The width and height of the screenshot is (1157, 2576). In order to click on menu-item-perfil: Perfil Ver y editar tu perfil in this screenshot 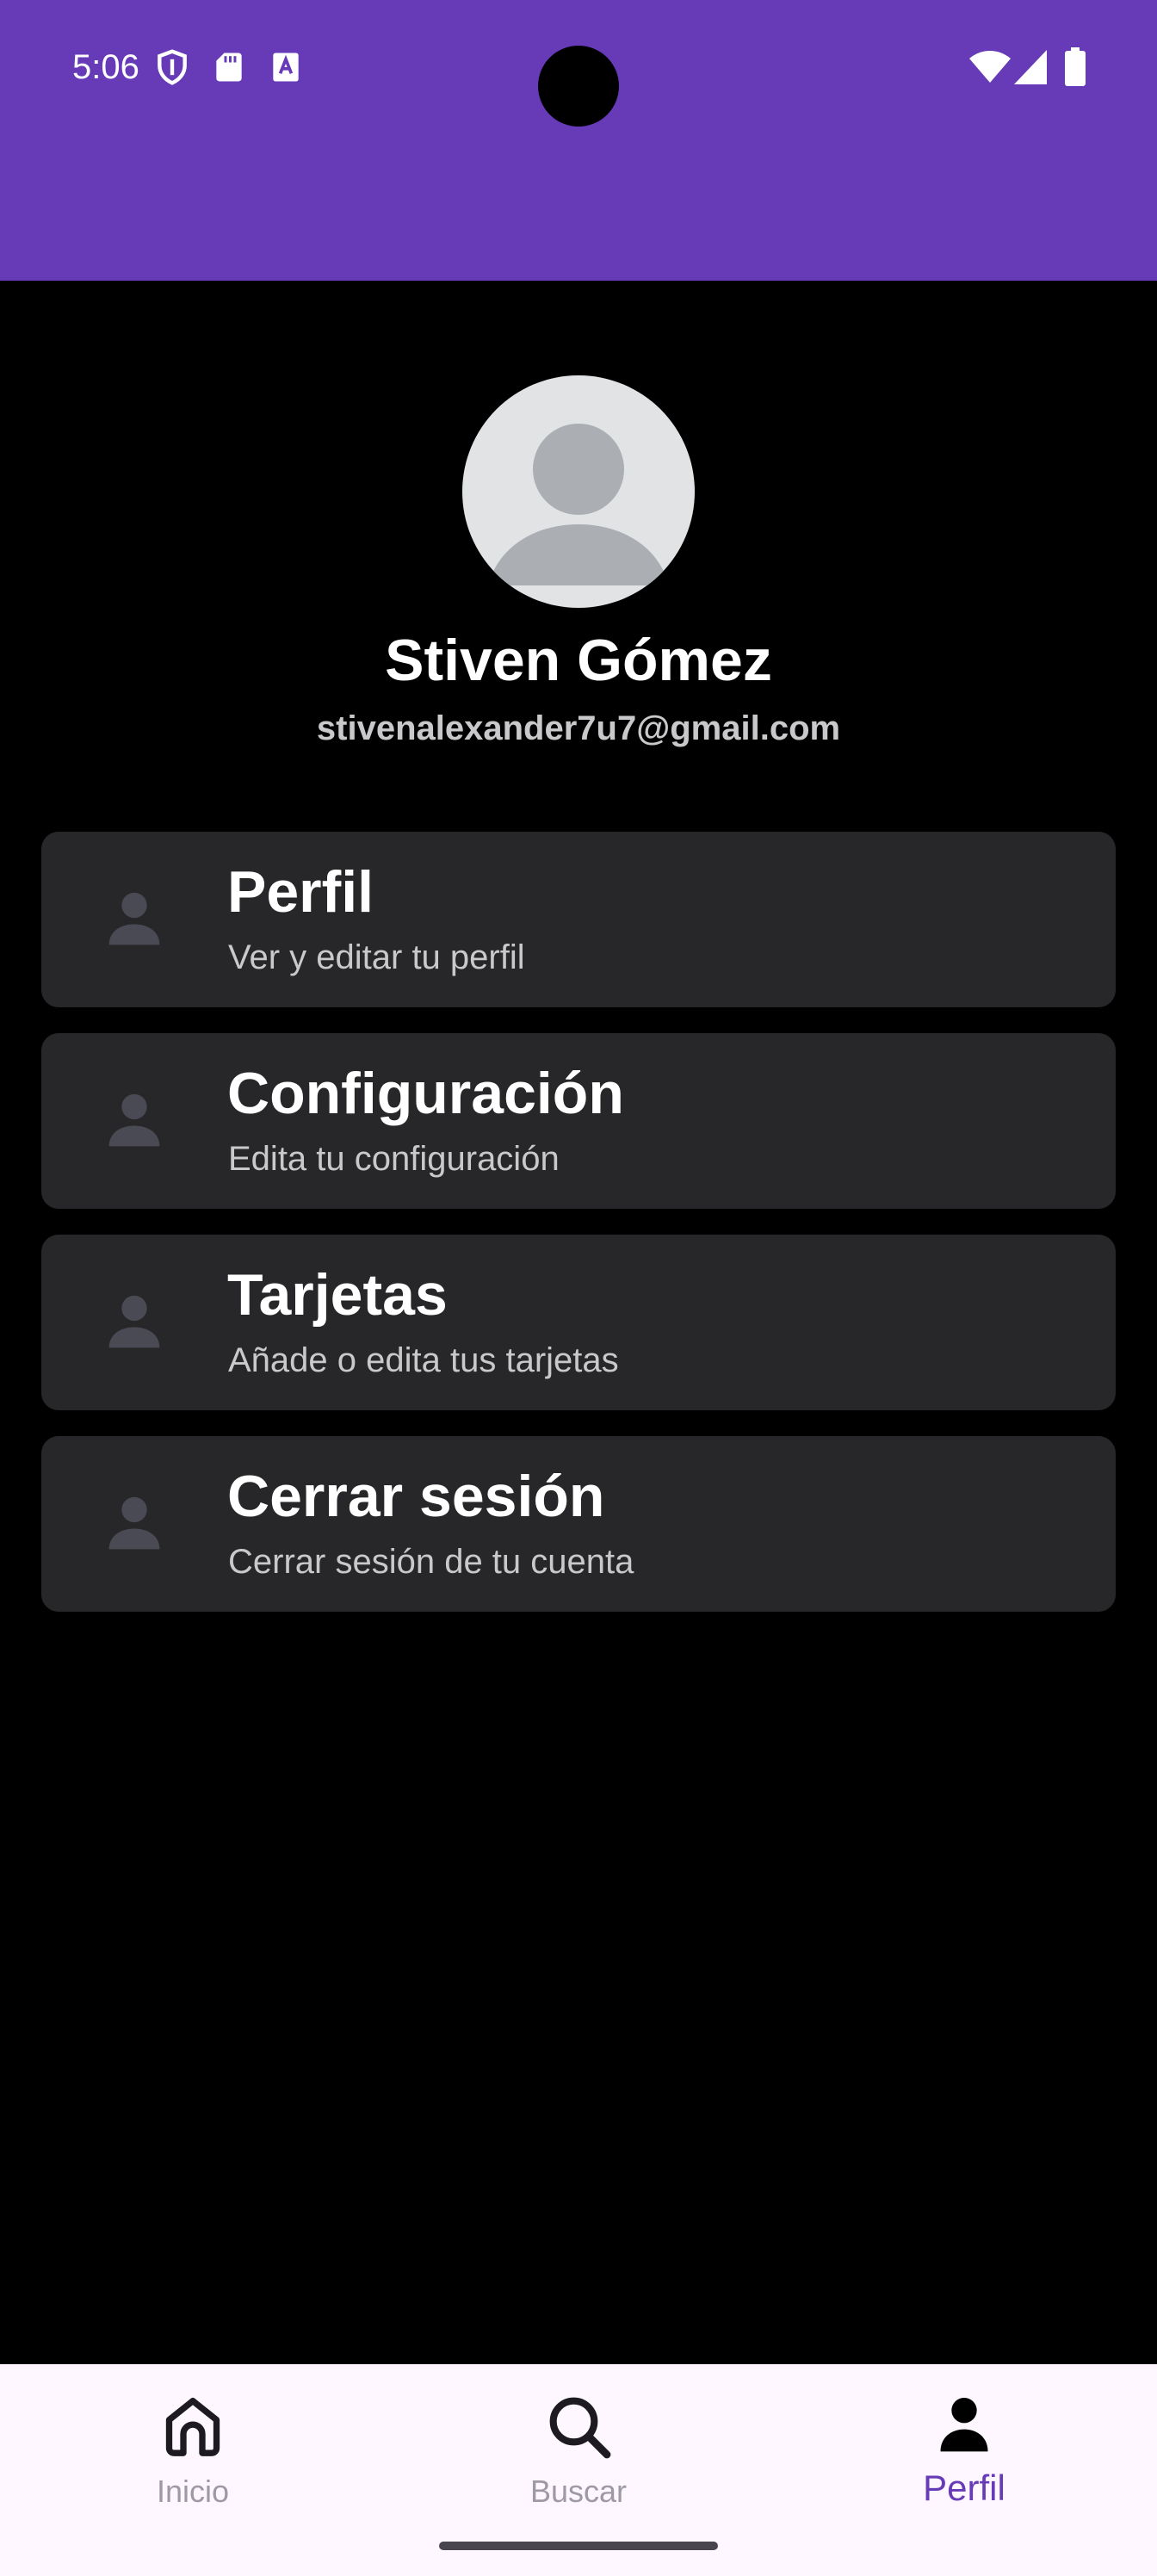, I will do `click(579, 920)`.